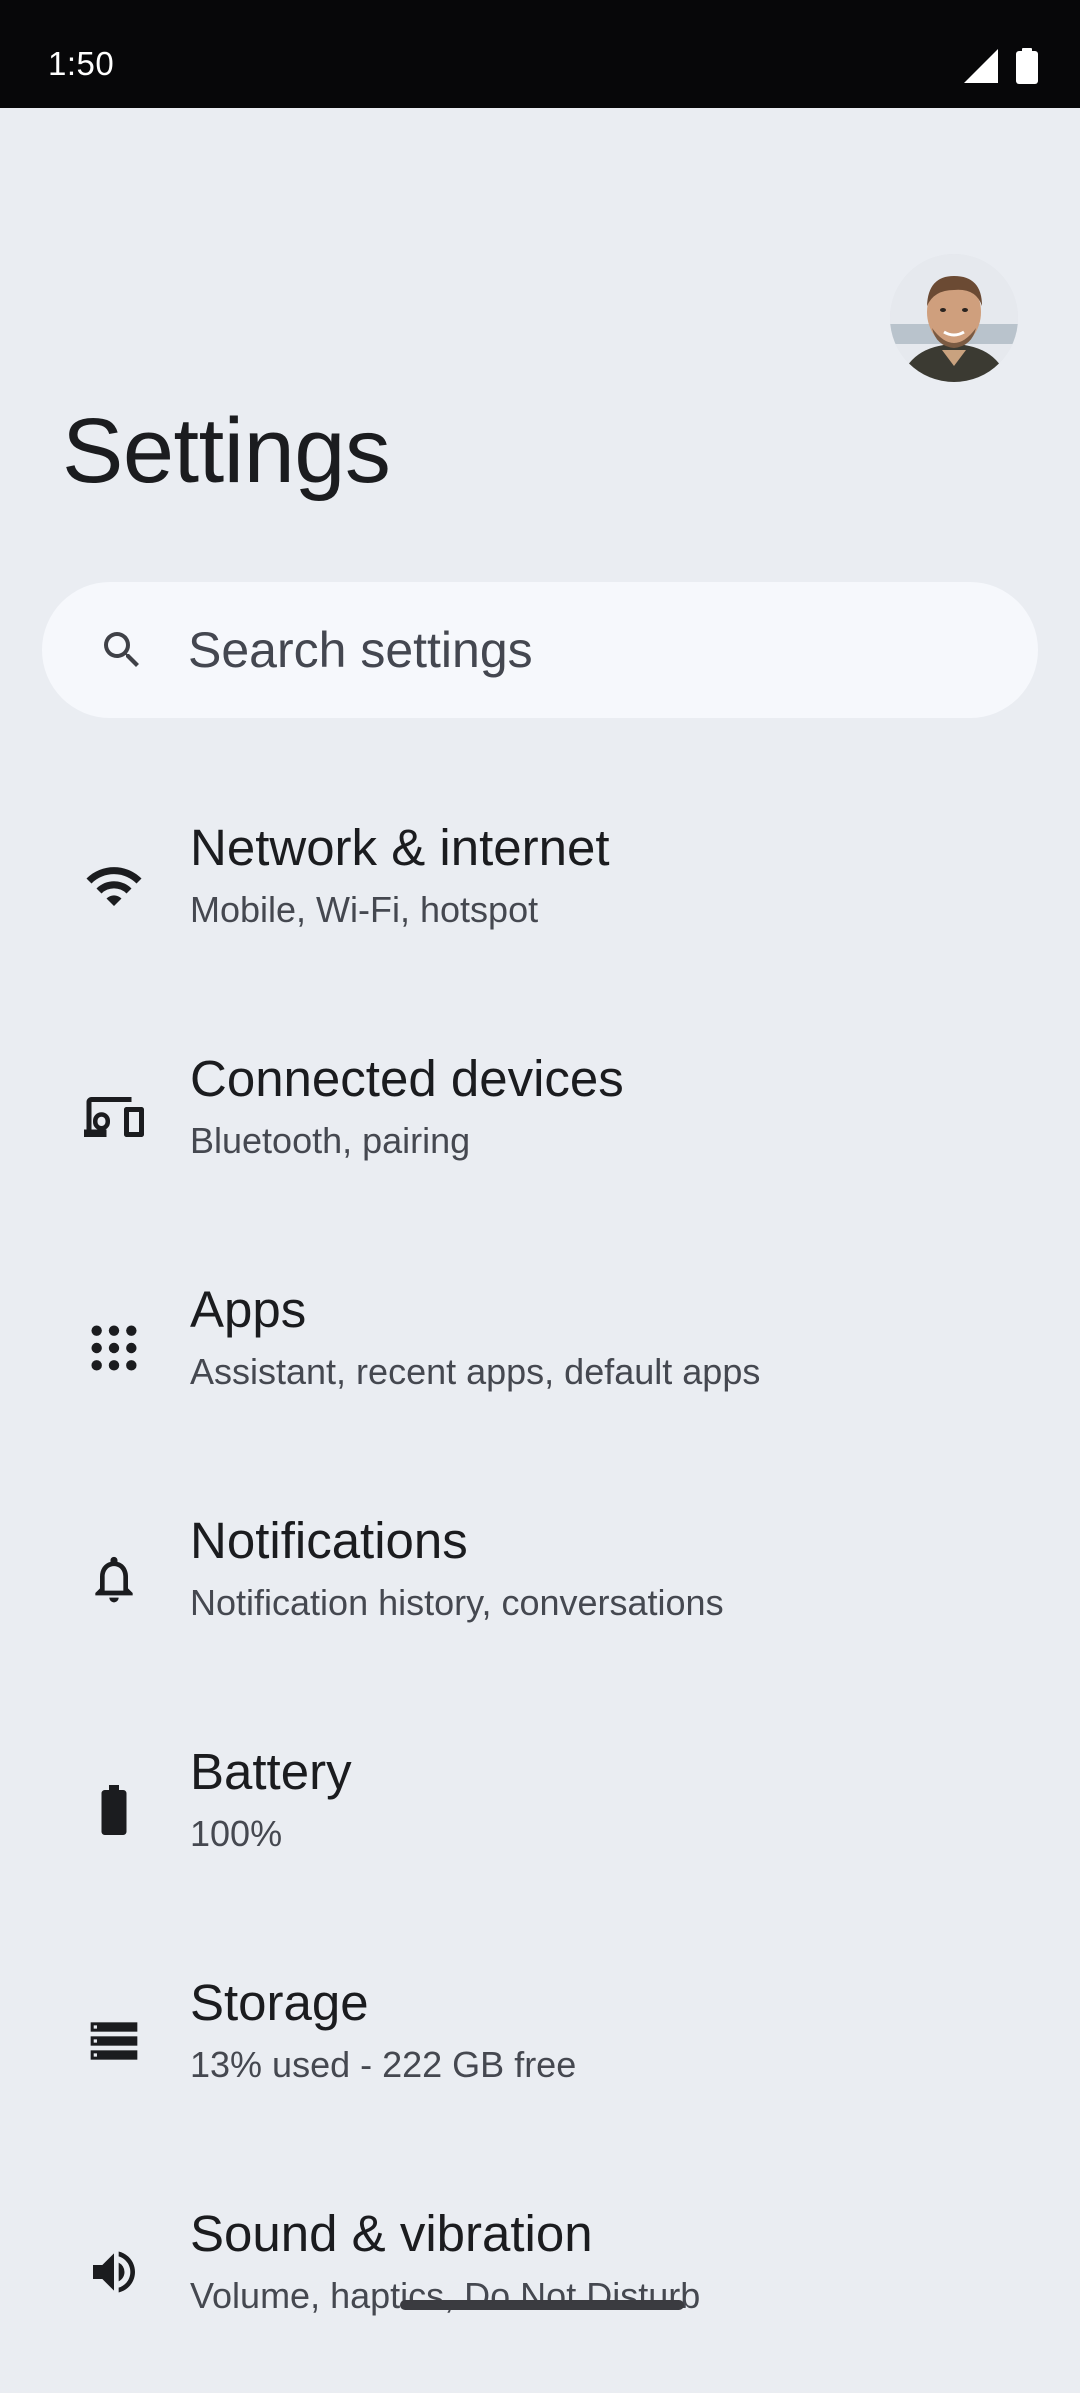 This screenshot has width=1080, height=2393. Describe the element at coordinates (330, 1140) in the screenshot. I see `settings-item-subtitle: Bluetooth, pairing` at that location.